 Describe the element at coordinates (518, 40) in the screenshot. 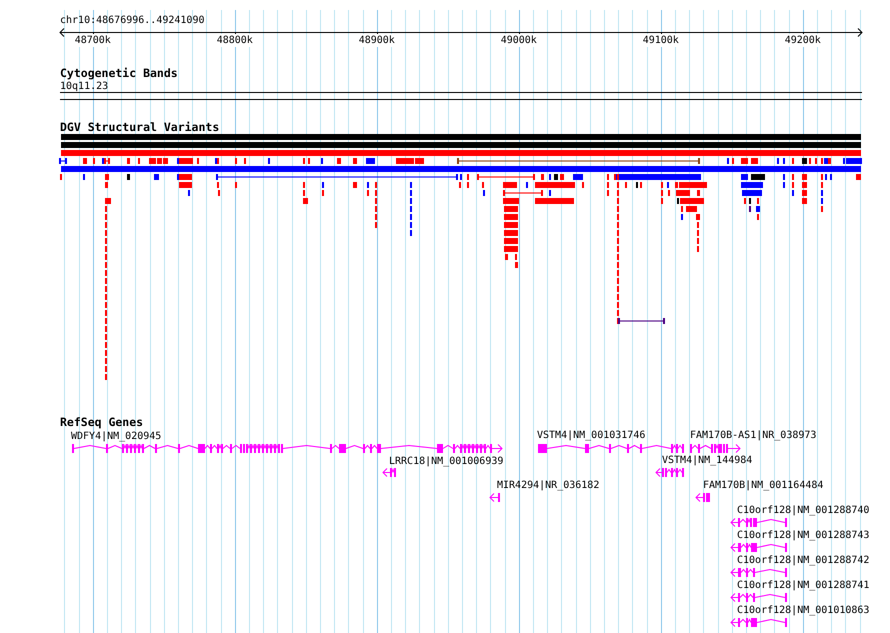

I see `tick-label: 49000k` at that location.